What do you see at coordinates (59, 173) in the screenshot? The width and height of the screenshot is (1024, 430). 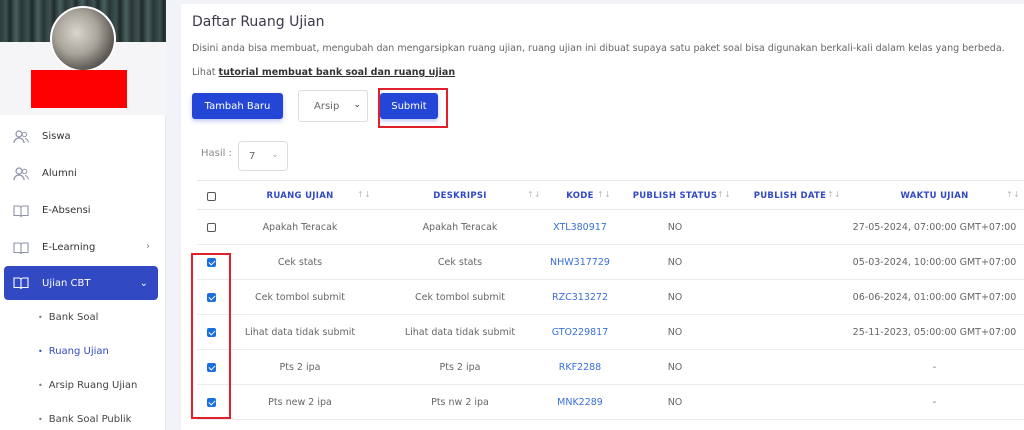 I see `sidebar-item-label: Alumni` at bounding box center [59, 173].